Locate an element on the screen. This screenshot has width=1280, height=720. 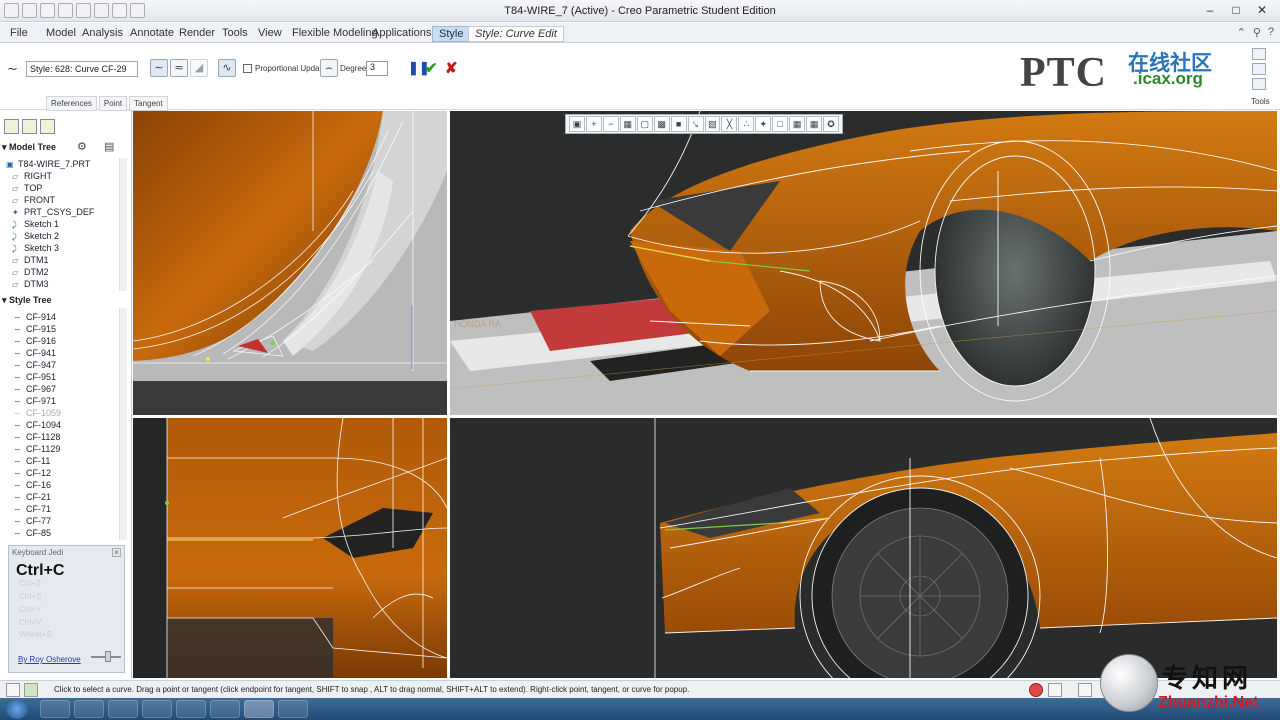
style-tree-item: ∼ CF-951 is located at coordinates (37, 377).